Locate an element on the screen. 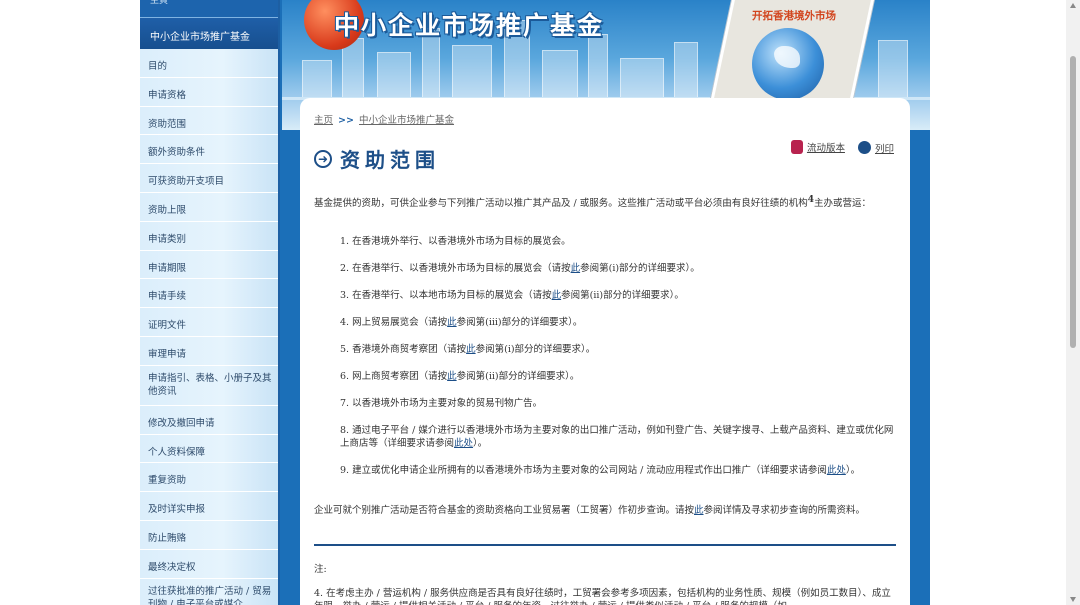 The height and width of the screenshot is (605, 1080). list-item: 5. 香港境外商贸考察团（请按此参阅第(i)部分的详细要求）。 is located at coordinates (468, 349).